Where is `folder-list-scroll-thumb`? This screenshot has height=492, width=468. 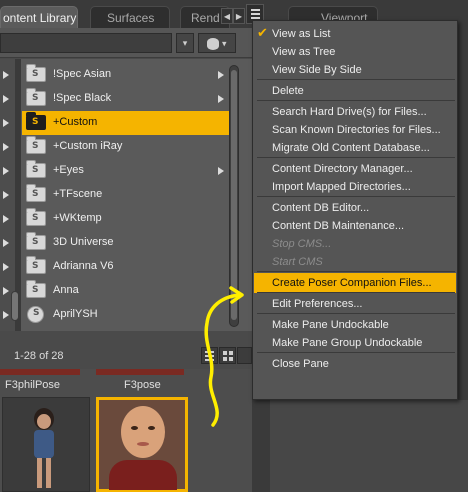
folder-list-scroll-thumb is located at coordinates (234, 195).